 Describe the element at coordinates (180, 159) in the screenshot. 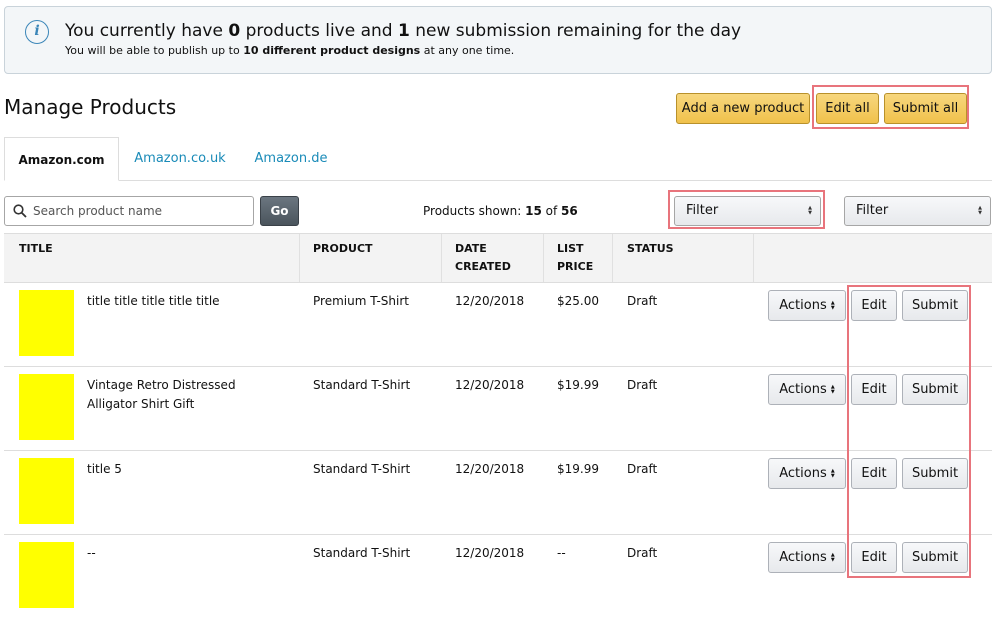

I see `tab-amazon-co-uk: Amazon.co.uk` at that location.